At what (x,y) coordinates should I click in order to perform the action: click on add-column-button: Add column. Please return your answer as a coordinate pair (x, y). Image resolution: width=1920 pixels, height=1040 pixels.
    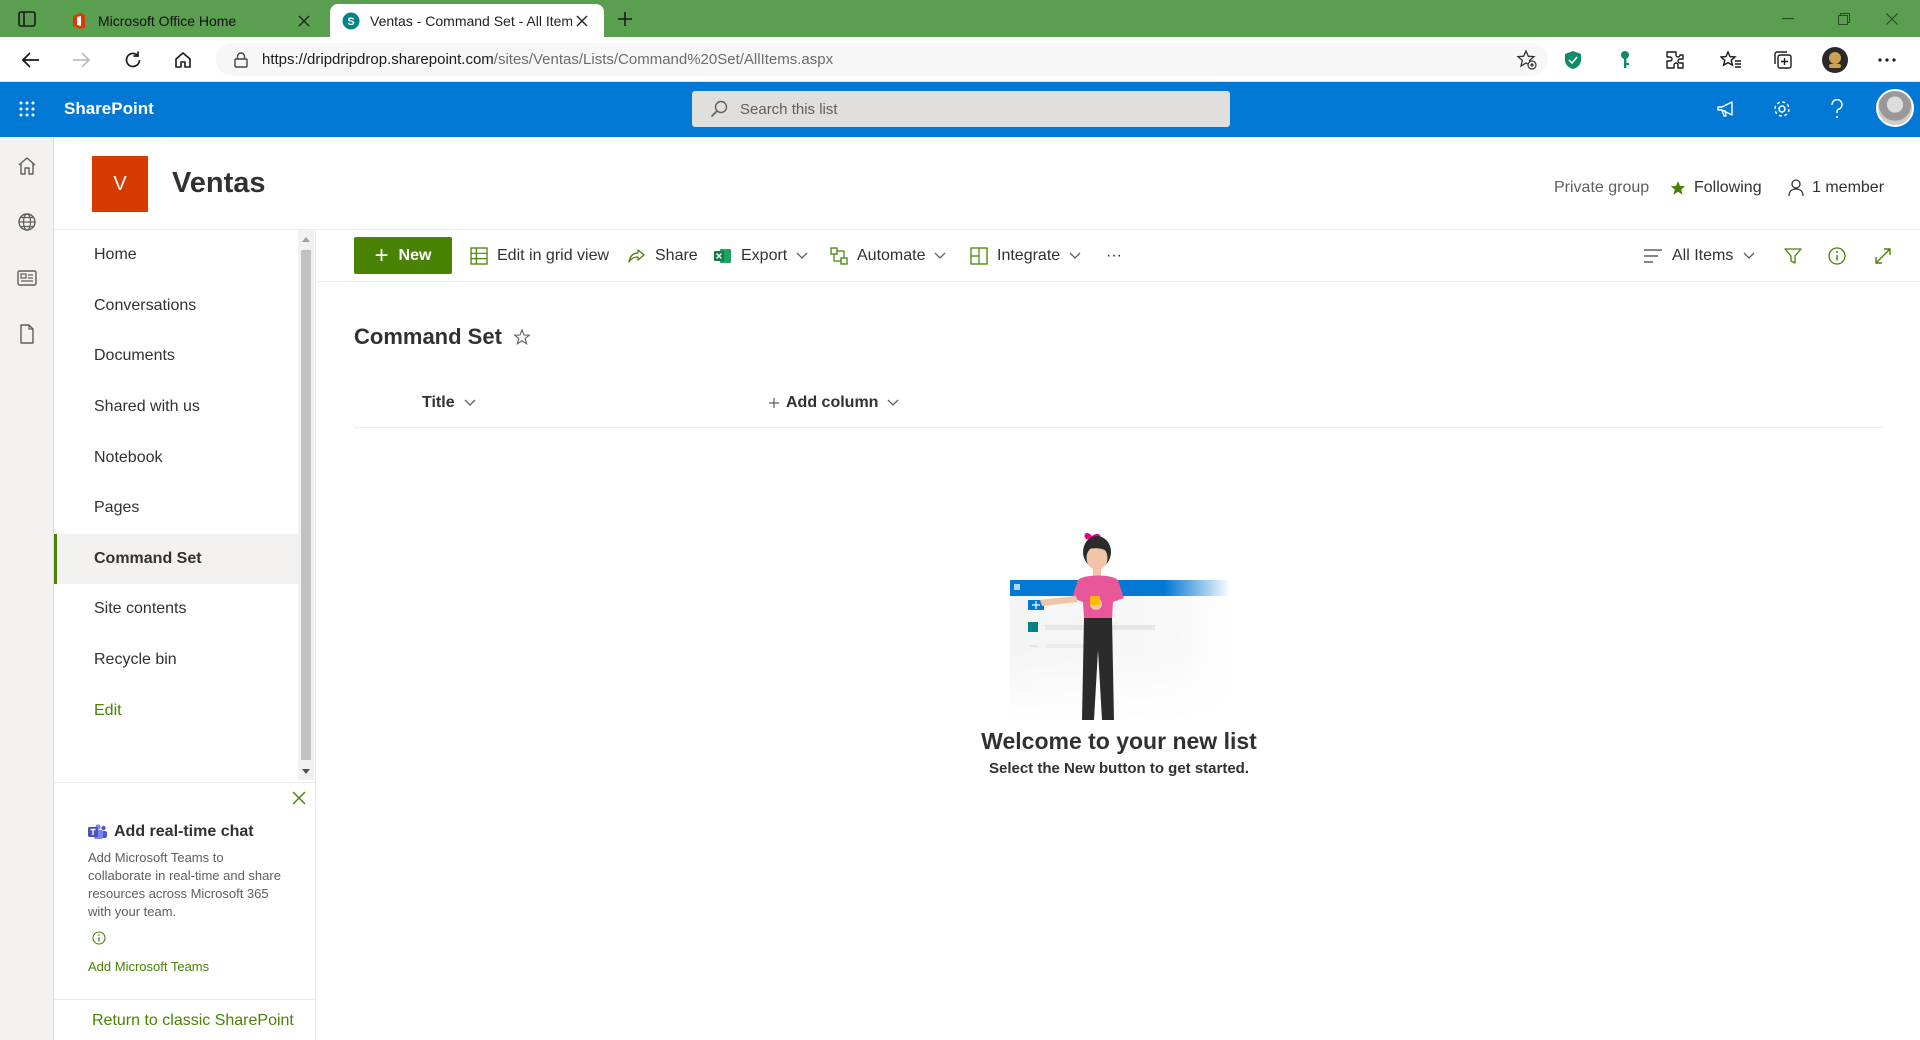
    Looking at the image, I should click on (833, 403).